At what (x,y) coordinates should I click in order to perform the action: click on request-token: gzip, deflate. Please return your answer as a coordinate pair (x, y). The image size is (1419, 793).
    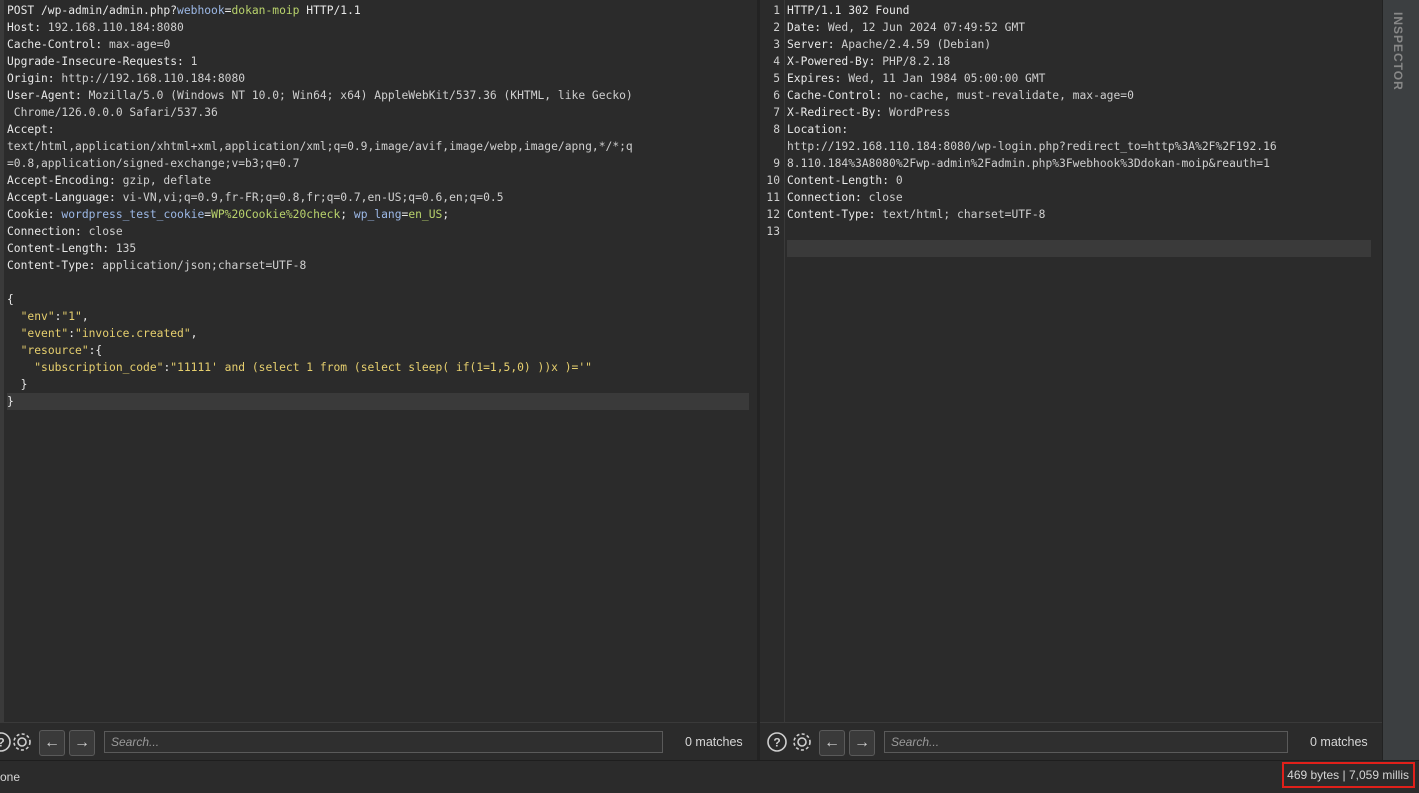
    Looking at the image, I should click on (167, 180).